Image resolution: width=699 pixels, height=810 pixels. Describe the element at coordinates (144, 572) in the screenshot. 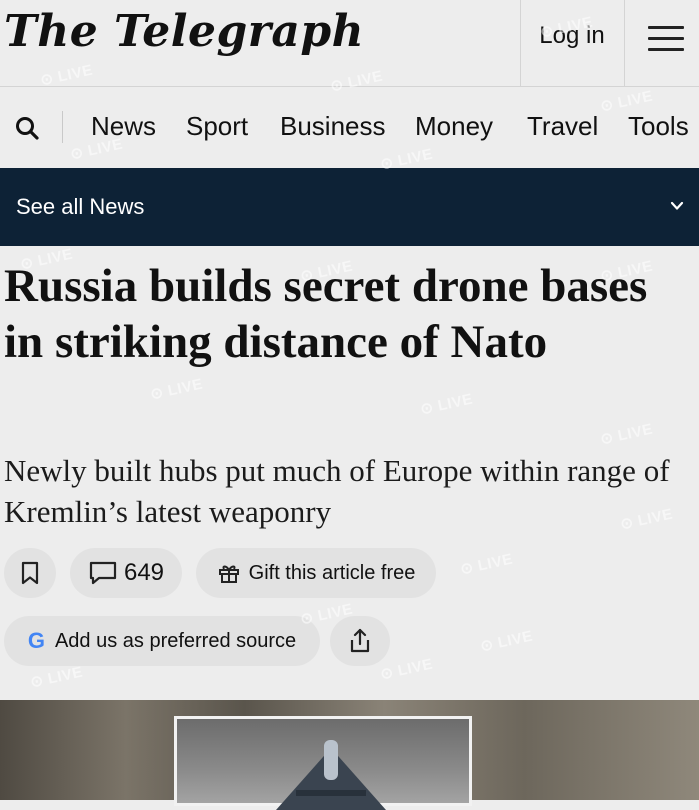

I see `comments-count: 649` at that location.